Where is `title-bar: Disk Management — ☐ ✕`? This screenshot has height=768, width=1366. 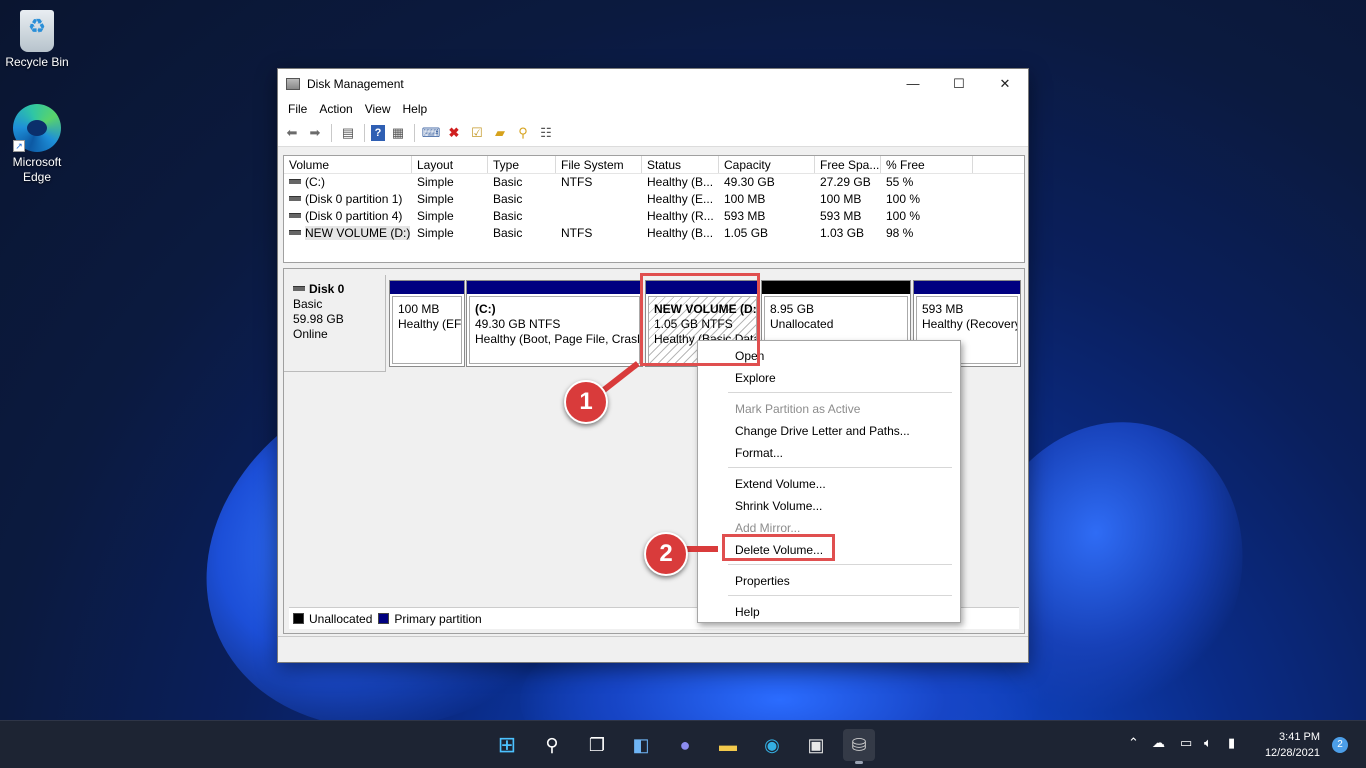
title-bar: Disk Management — ☐ ✕ is located at coordinates (653, 83).